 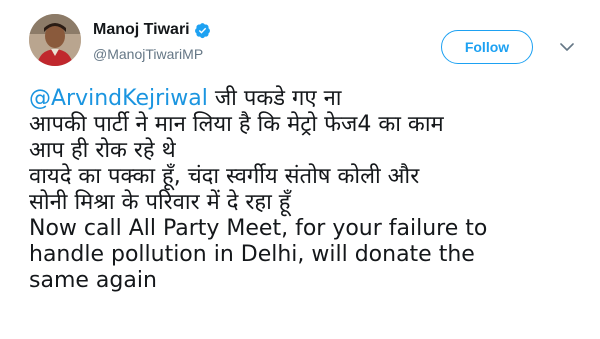 What do you see at coordinates (118, 98) in the screenshot?
I see `mention-link: @ArvindKejriwal` at bounding box center [118, 98].